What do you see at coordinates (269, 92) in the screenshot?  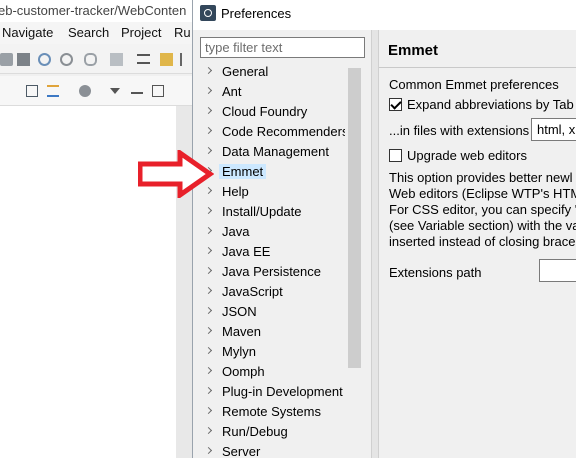 I see `tree-item-ant: Ant` at bounding box center [269, 92].